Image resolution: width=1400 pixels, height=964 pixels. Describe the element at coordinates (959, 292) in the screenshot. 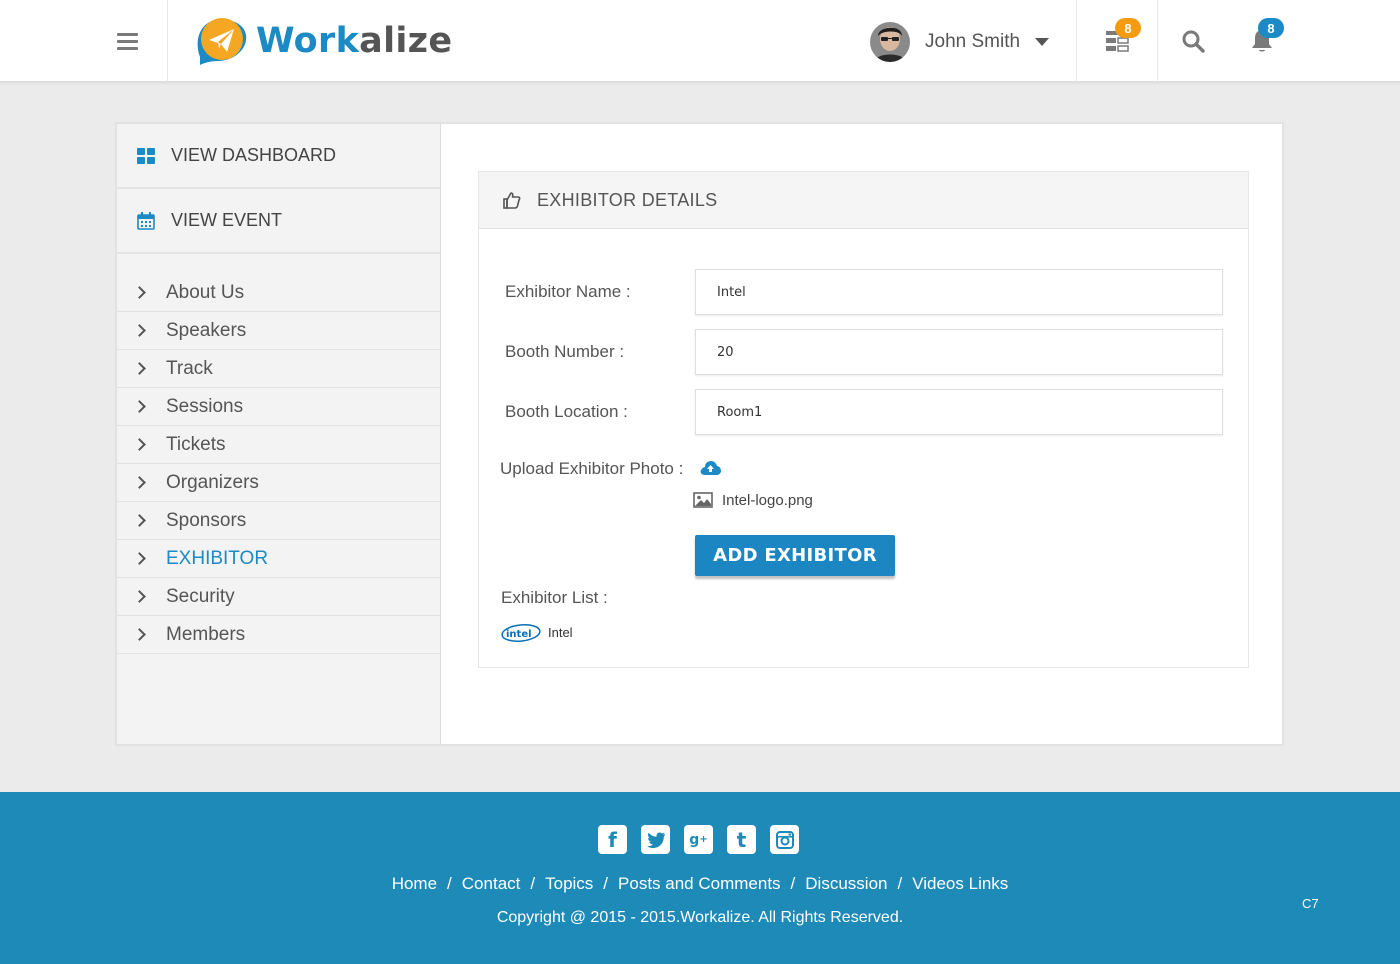

I see `exhibitor-name-input` at that location.